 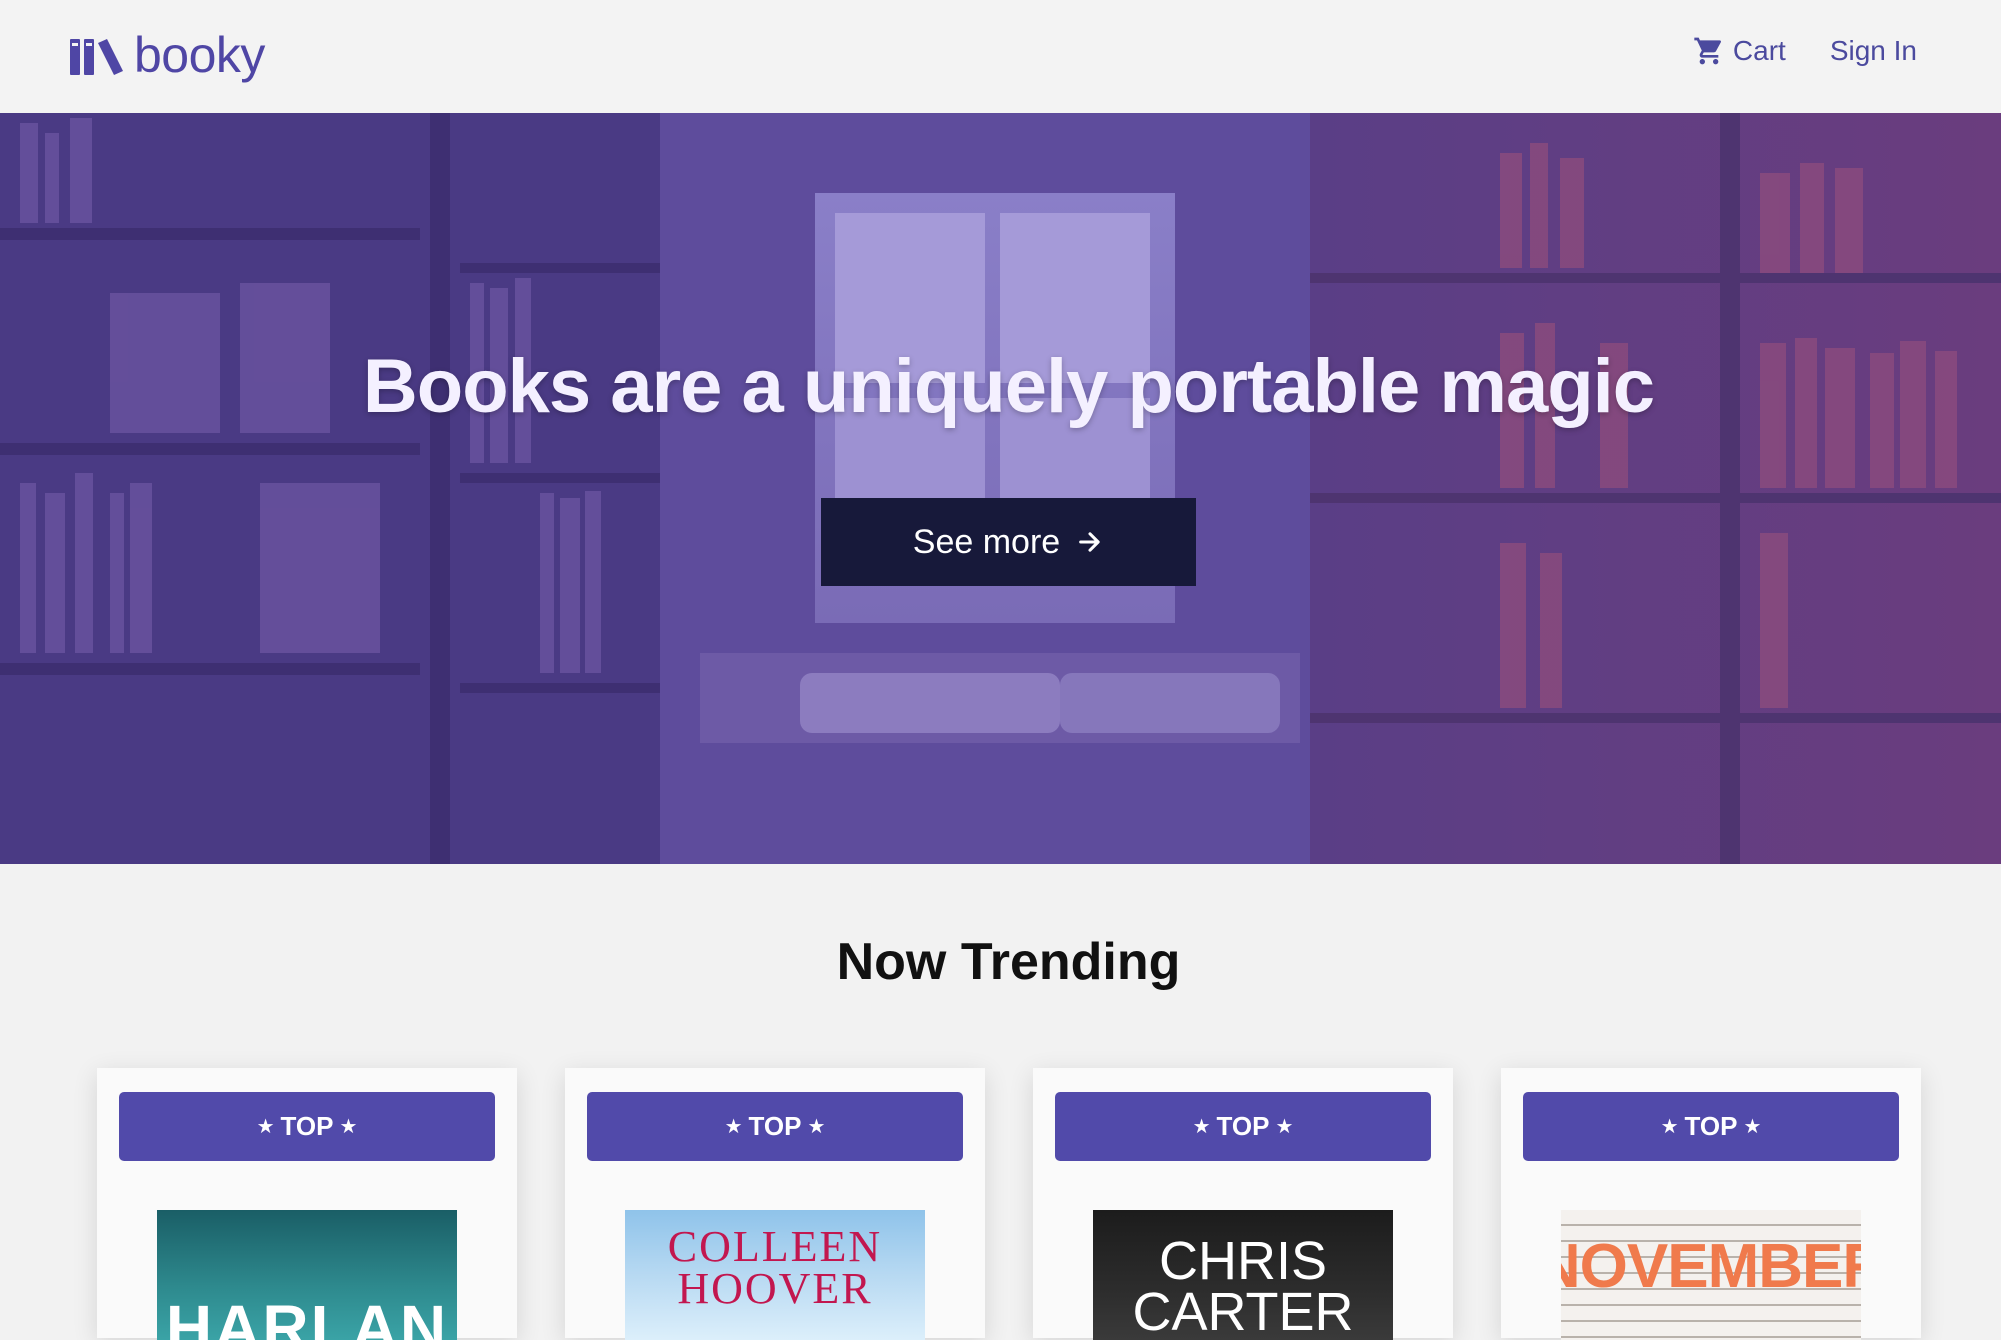 What do you see at coordinates (1707, 51) in the screenshot?
I see `cart-icon` at bounding box center [1707, 51].